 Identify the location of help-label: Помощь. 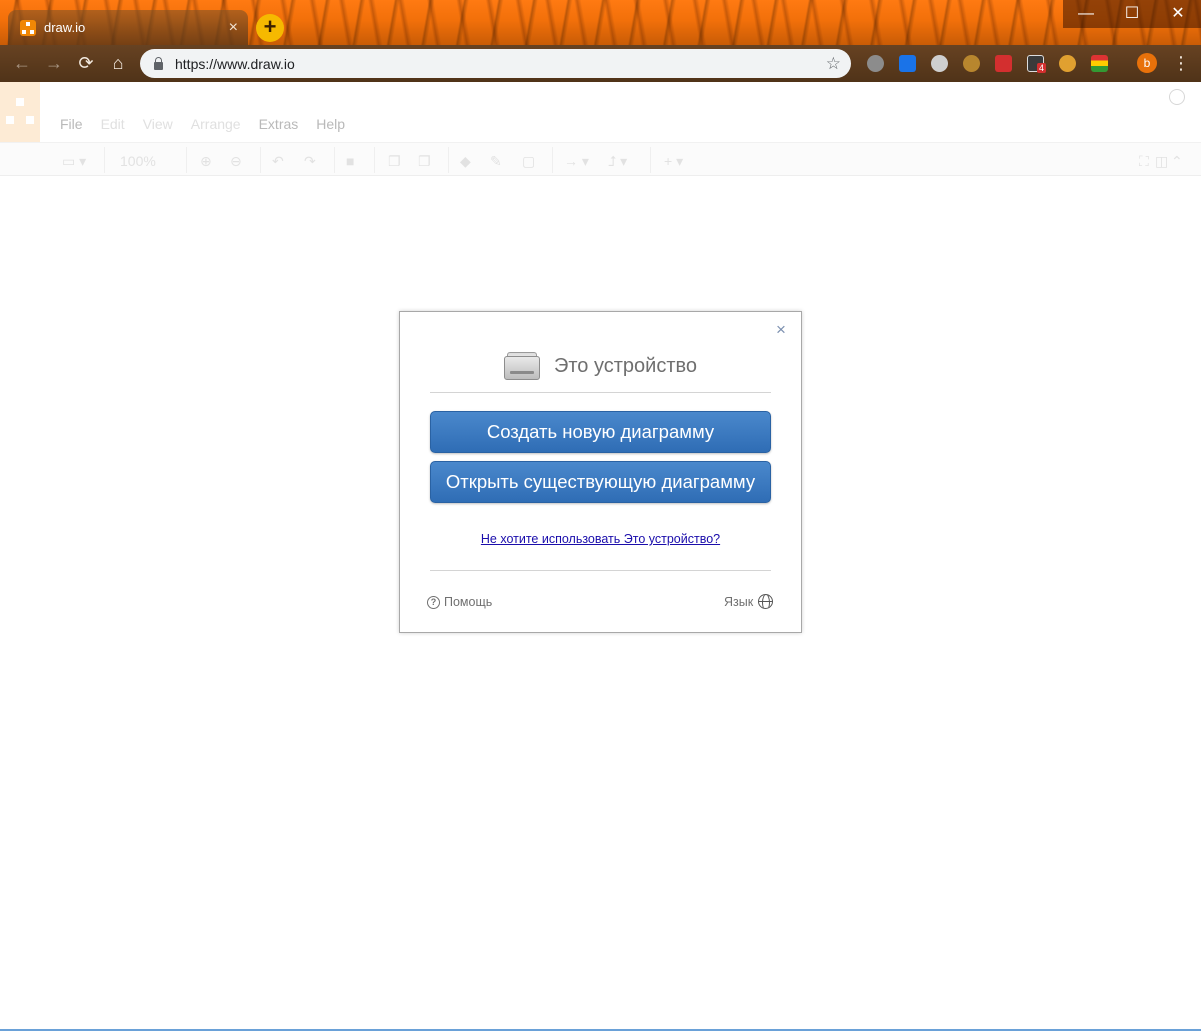
(468, 602).